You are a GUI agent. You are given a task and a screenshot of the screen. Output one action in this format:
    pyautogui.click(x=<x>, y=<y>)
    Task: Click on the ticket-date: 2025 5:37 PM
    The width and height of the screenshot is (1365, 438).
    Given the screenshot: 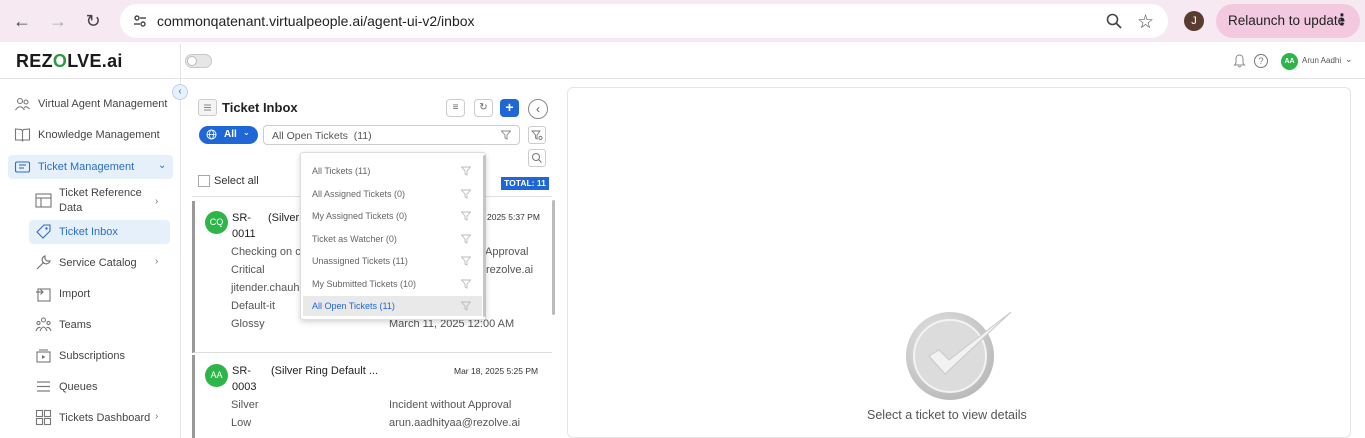 What is the action you would take?
    pyautogui.click(x=513, y=217)
    